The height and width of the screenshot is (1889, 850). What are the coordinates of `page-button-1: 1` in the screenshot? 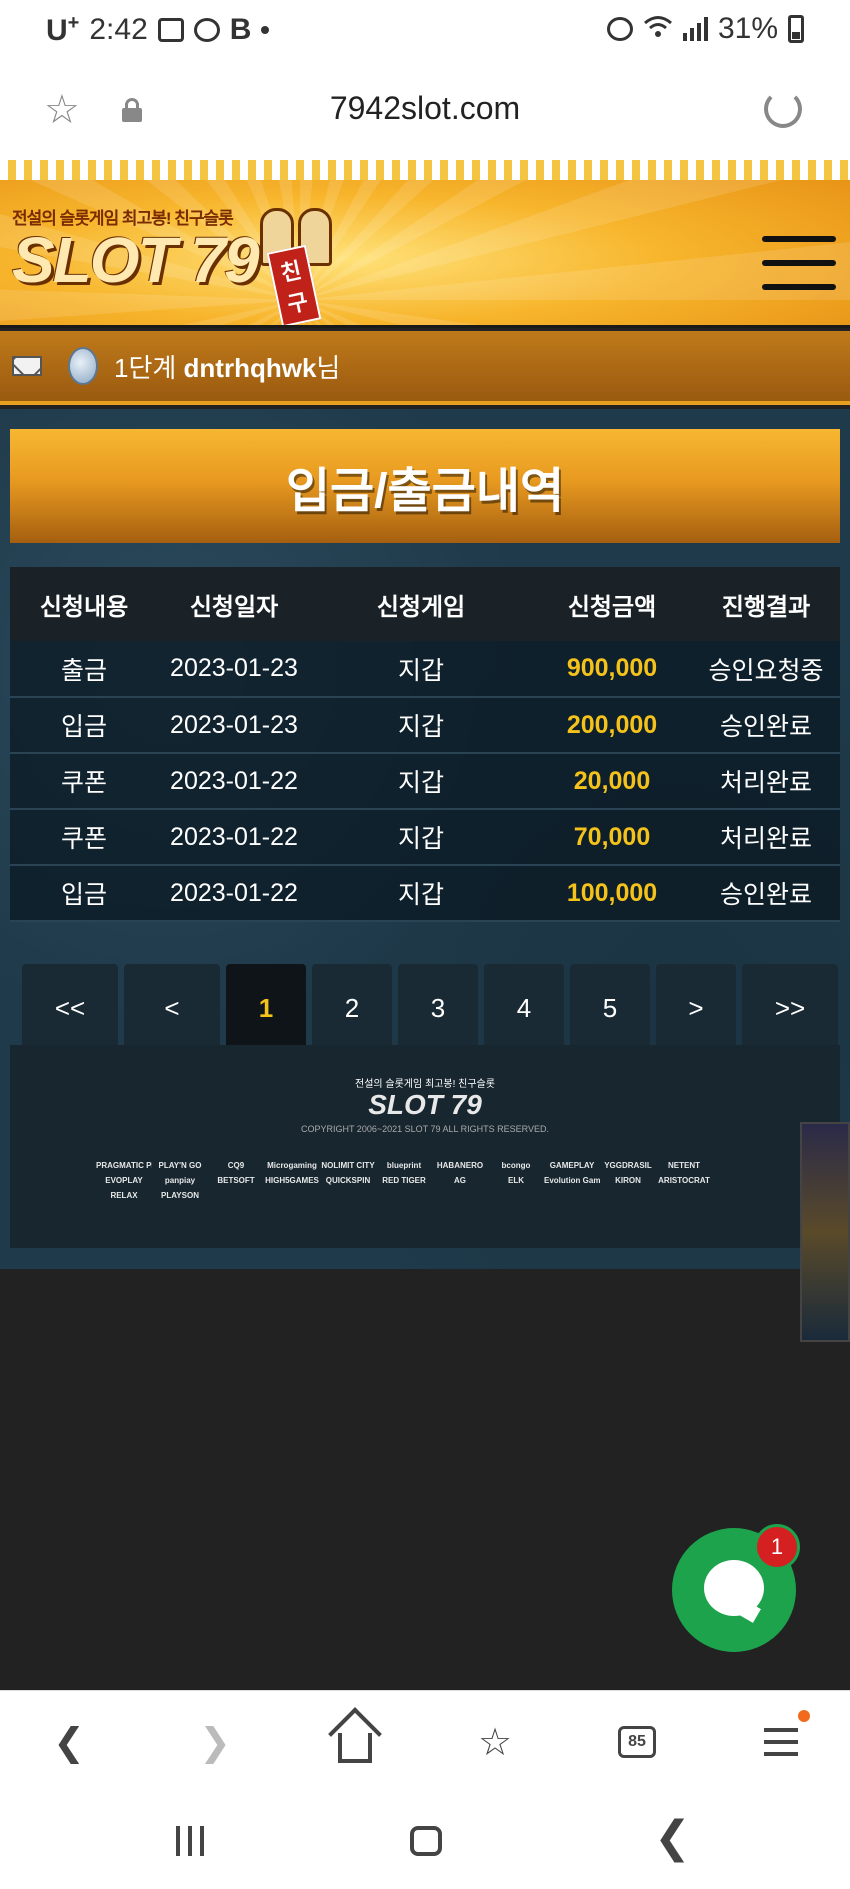 It's located at (266, 1008).